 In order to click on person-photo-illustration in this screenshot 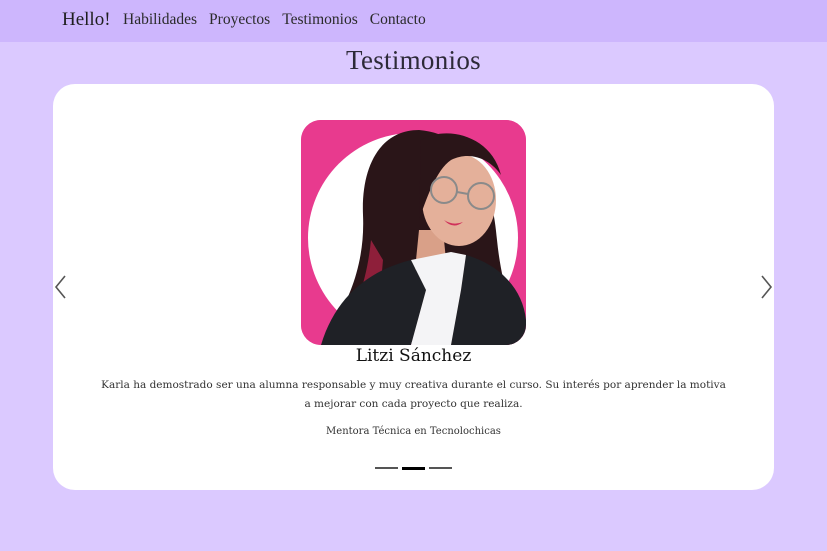, I will do `click(413, 232)`.